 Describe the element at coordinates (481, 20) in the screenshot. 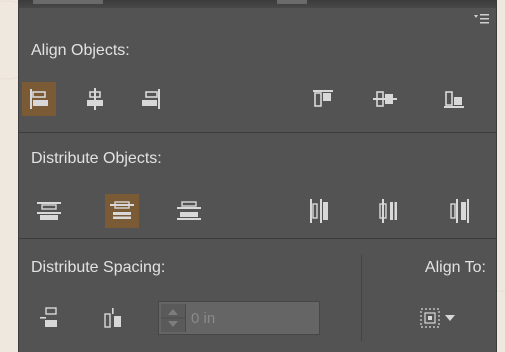

I see `panel-menu-icon` at that location.